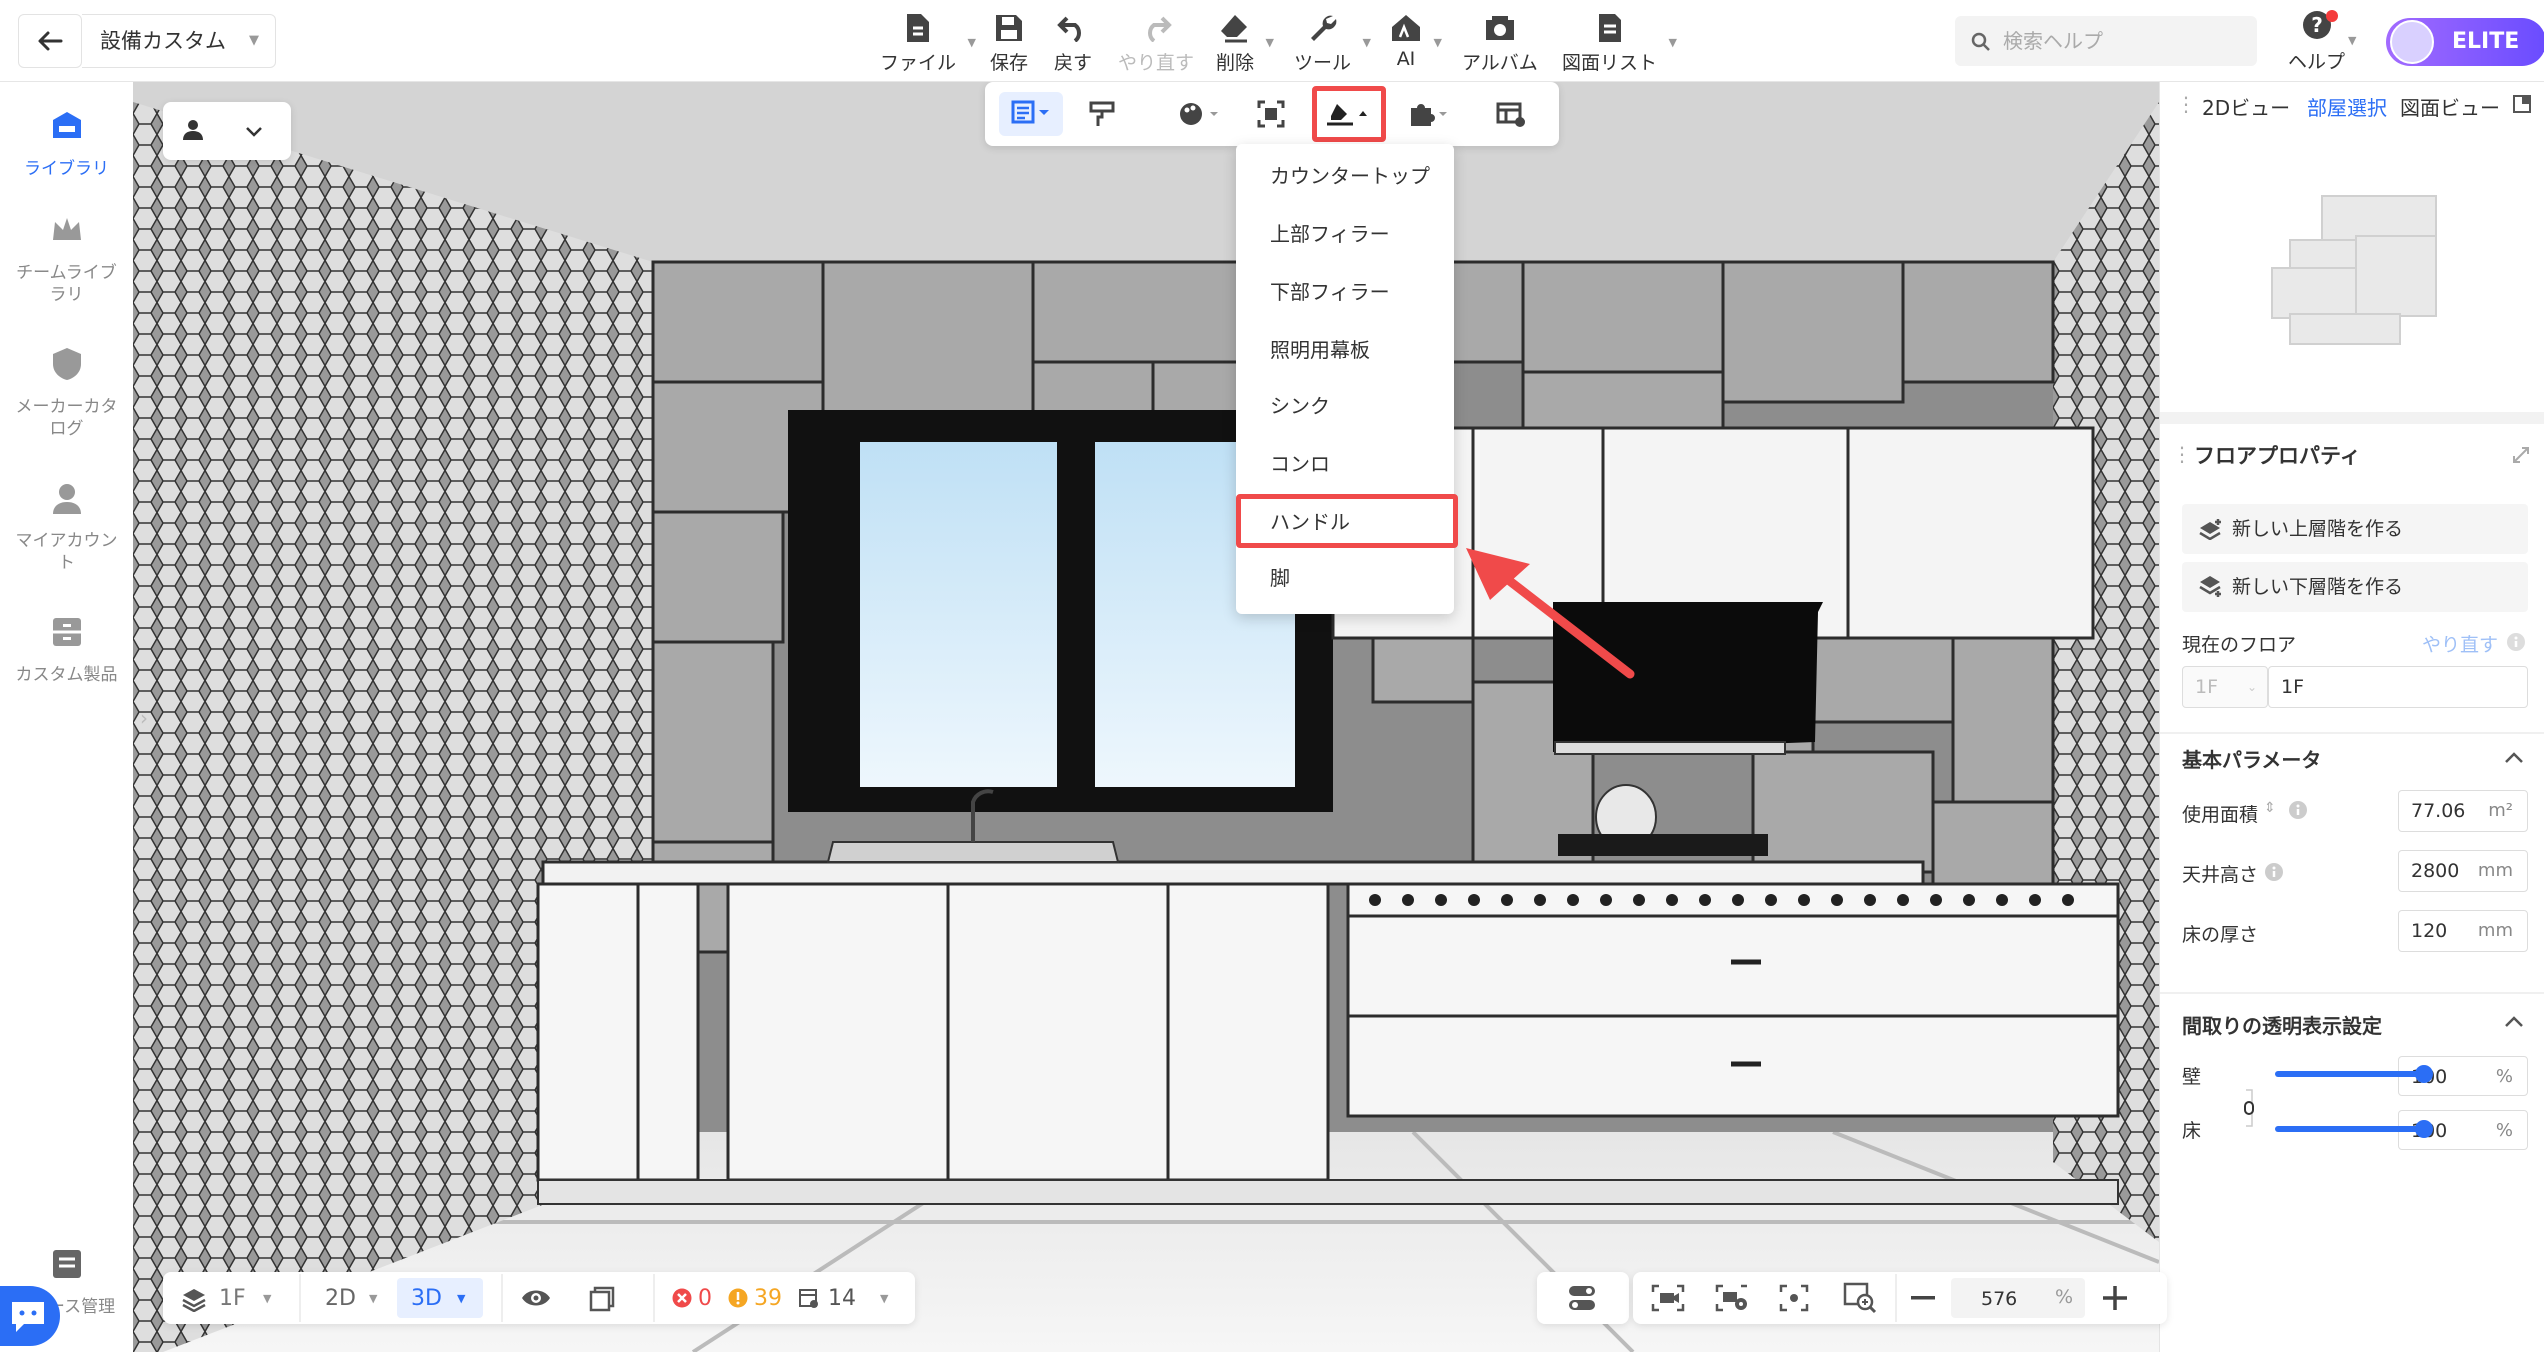 This screenshot has width=2544, height=1352. I want to click on sidebar-item-library: ライブラリ, so click(66, 143).